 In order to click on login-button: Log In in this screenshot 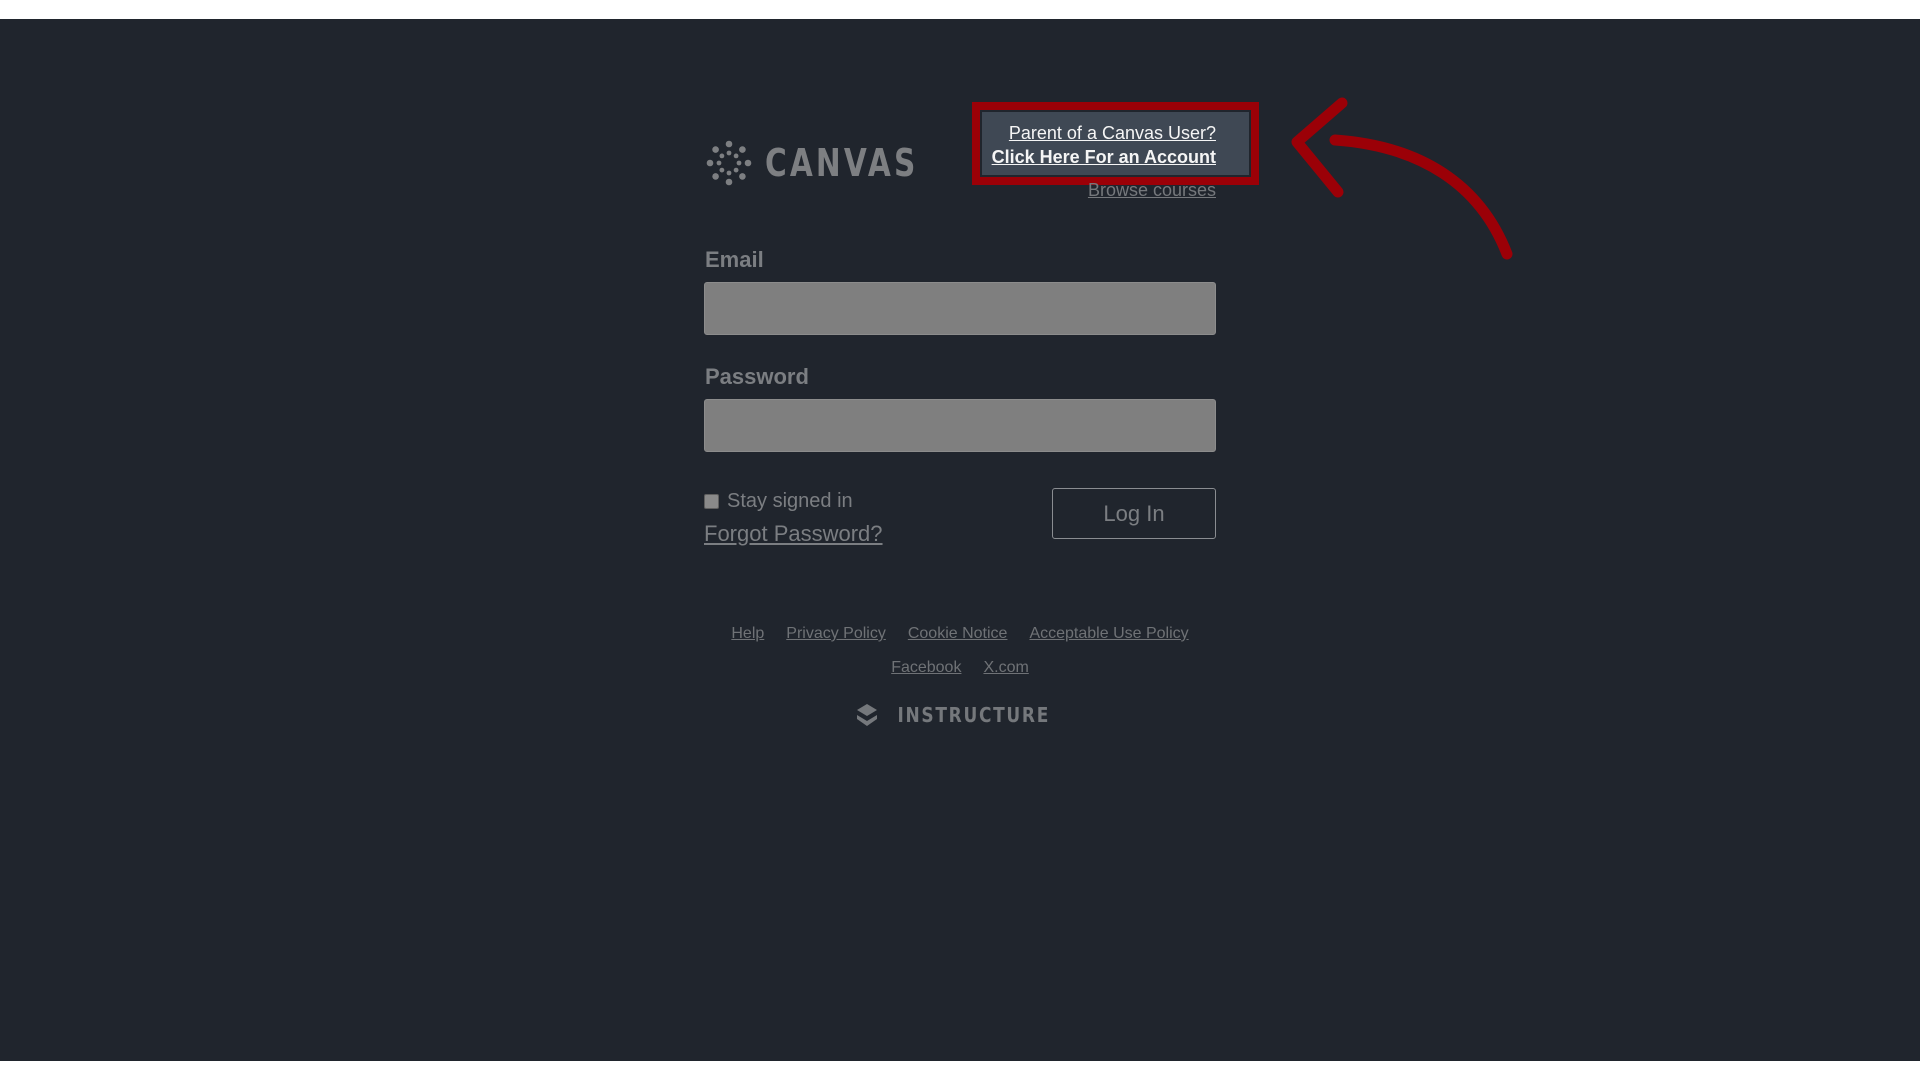, I will do `click(1134, 513)`.